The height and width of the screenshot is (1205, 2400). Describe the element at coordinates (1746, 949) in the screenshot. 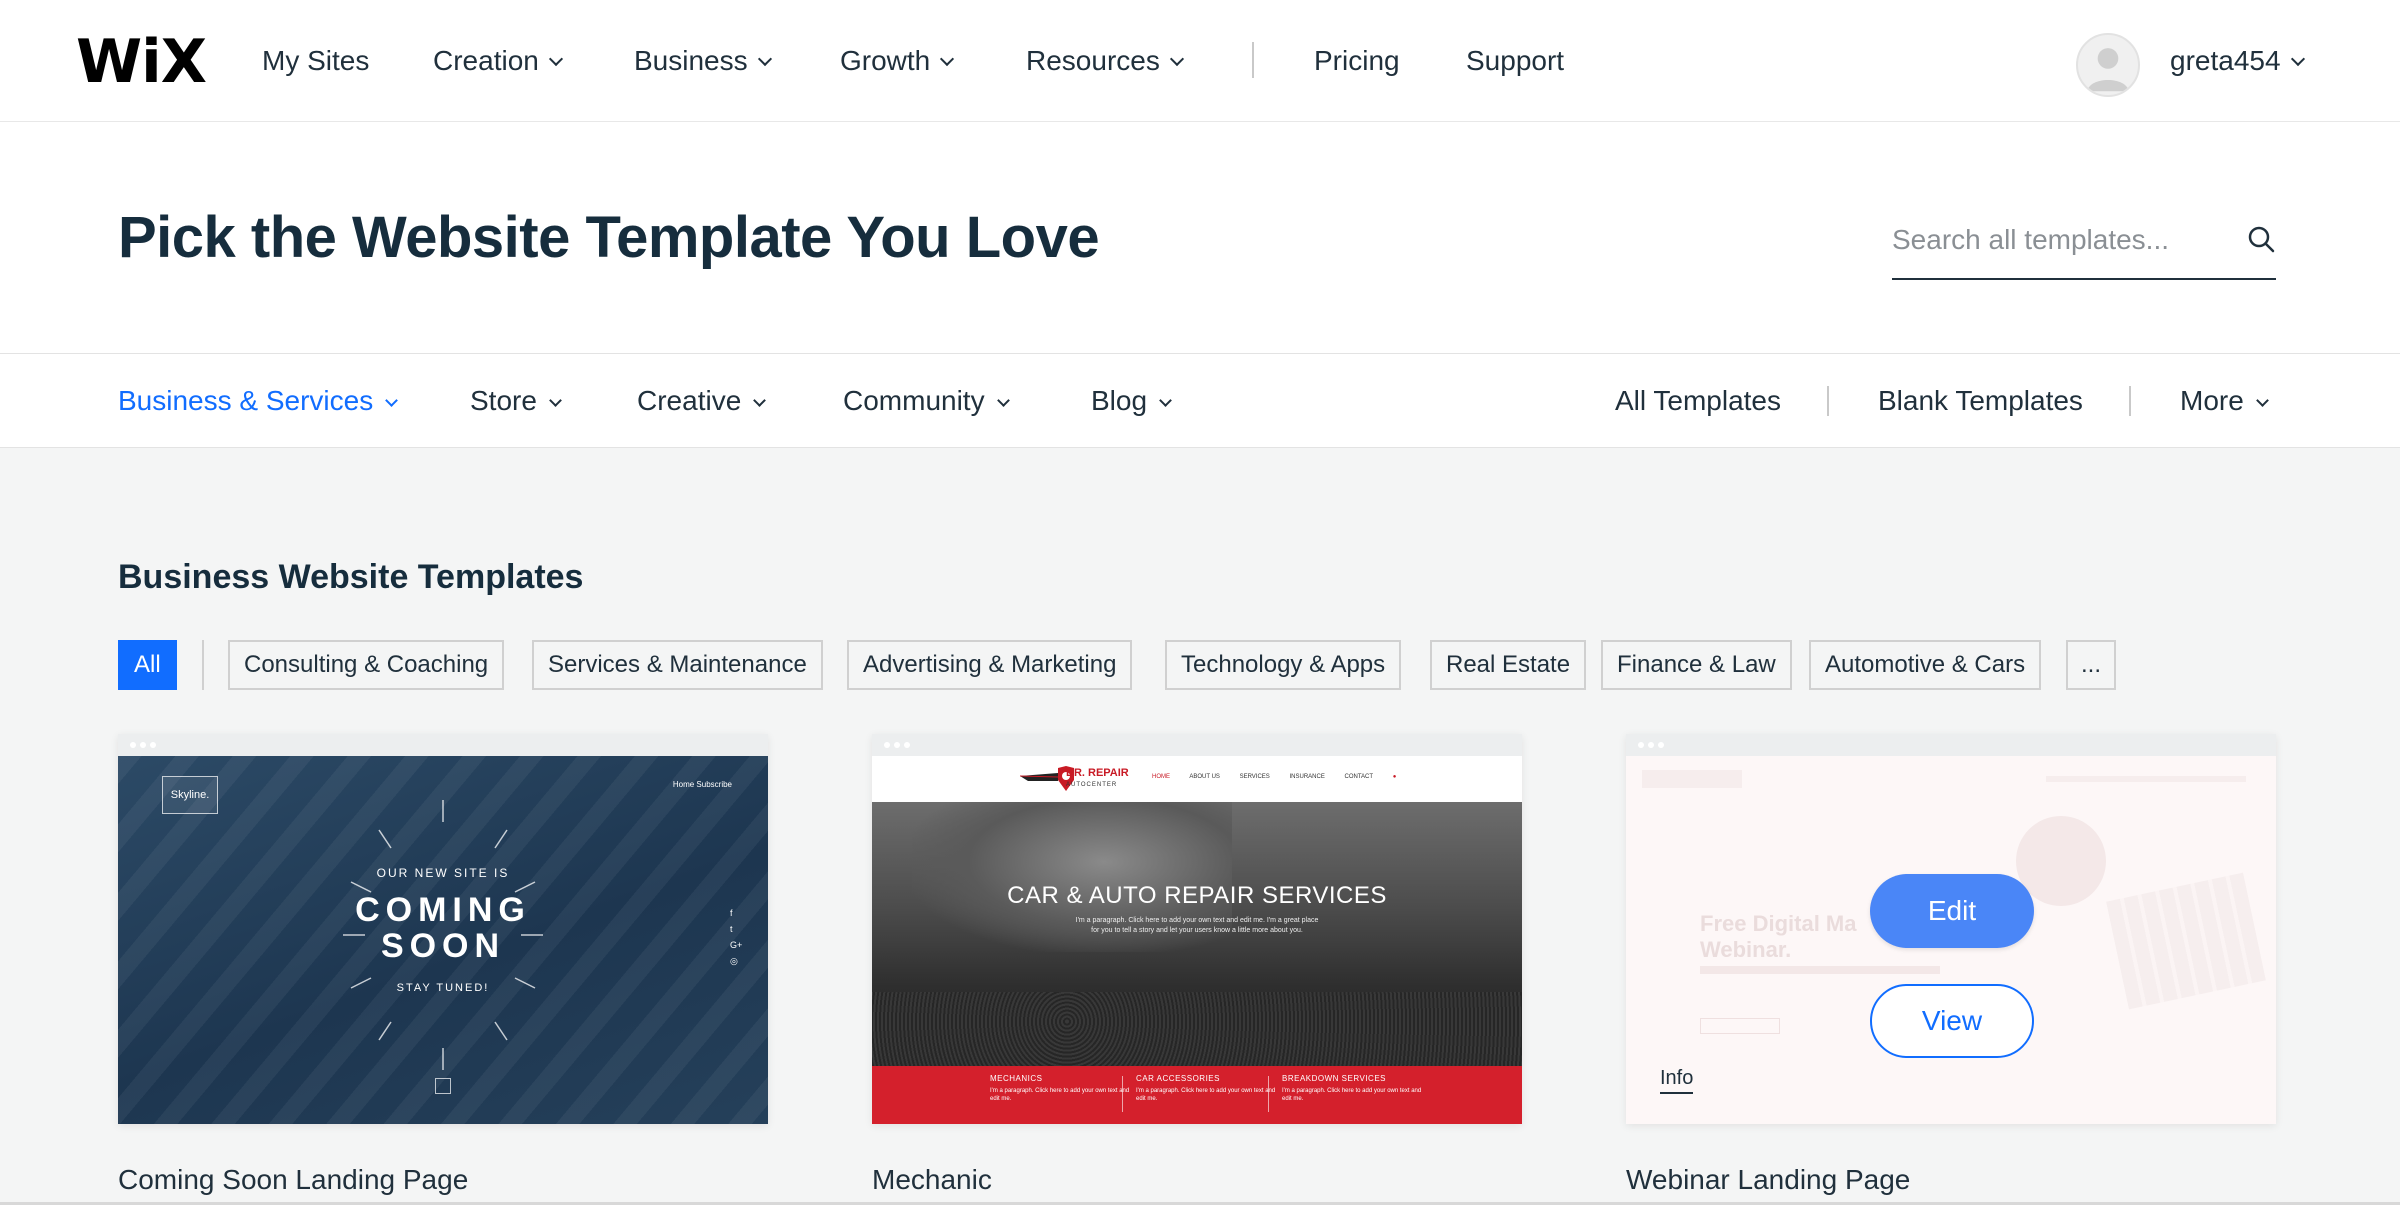

I see `preview-heading-line: Webinar.` at that location.